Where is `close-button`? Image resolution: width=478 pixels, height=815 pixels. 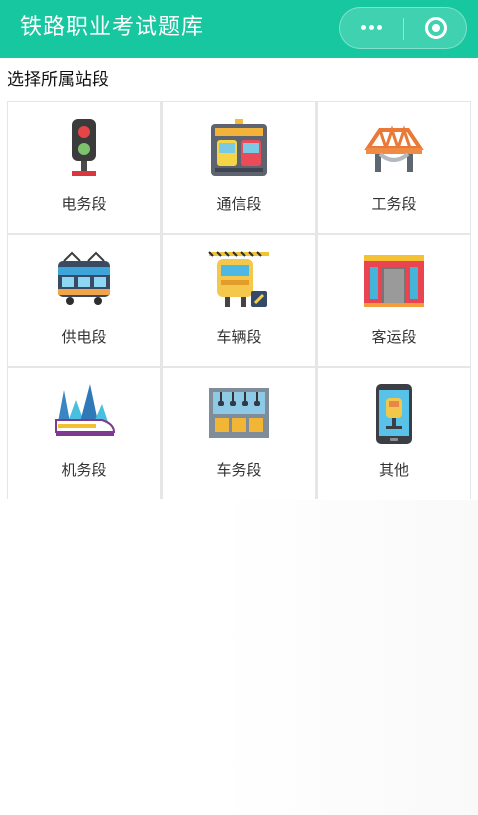
close-button is located at coordinates (435, 28).